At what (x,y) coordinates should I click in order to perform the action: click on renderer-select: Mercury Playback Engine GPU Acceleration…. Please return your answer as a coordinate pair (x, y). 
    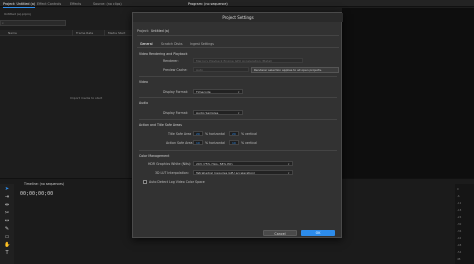
    Looking at the image, I should click on (248, 60).